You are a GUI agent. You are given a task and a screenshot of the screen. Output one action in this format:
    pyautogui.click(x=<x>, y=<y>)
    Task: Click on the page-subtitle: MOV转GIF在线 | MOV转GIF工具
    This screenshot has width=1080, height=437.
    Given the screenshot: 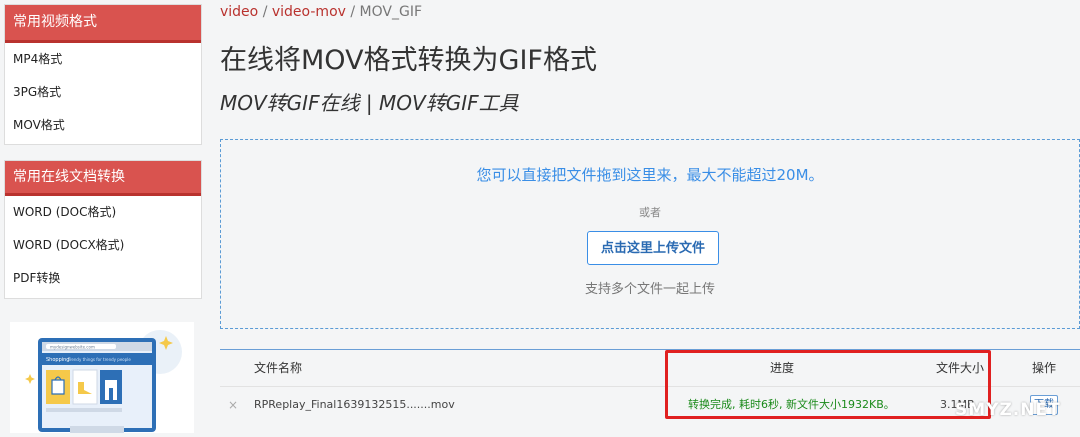 What is the action you would take?
    pyautogui.click(x=369, y=103)
    